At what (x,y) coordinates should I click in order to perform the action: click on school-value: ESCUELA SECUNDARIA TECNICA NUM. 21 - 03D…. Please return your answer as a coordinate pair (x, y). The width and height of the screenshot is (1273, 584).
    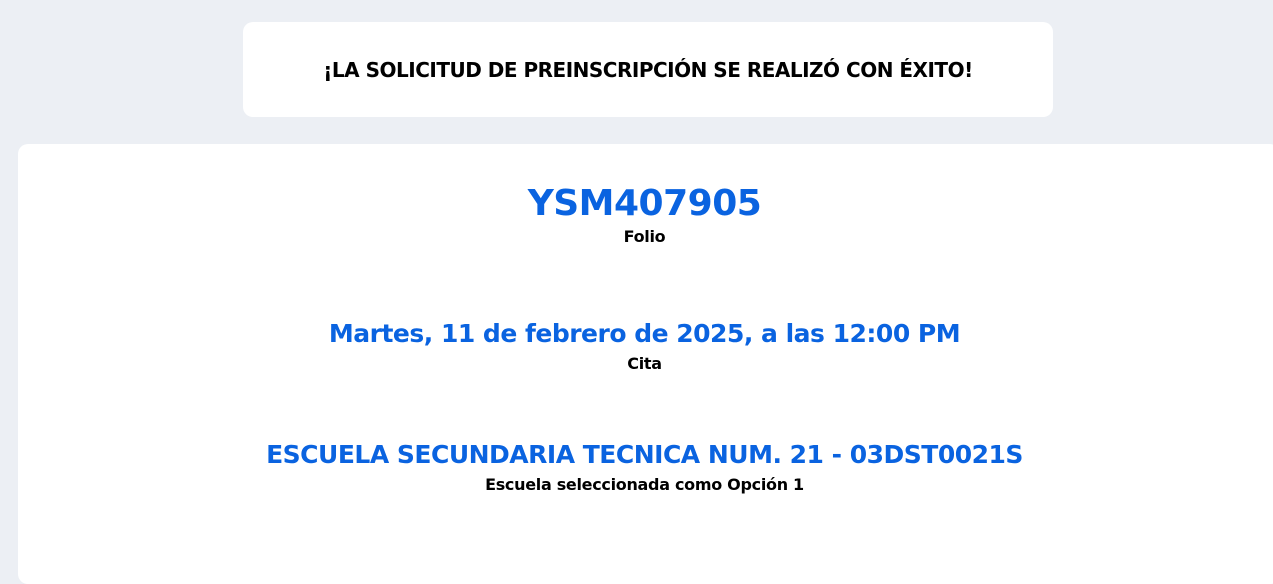
    Looking at the image, I should click on (644, 454).